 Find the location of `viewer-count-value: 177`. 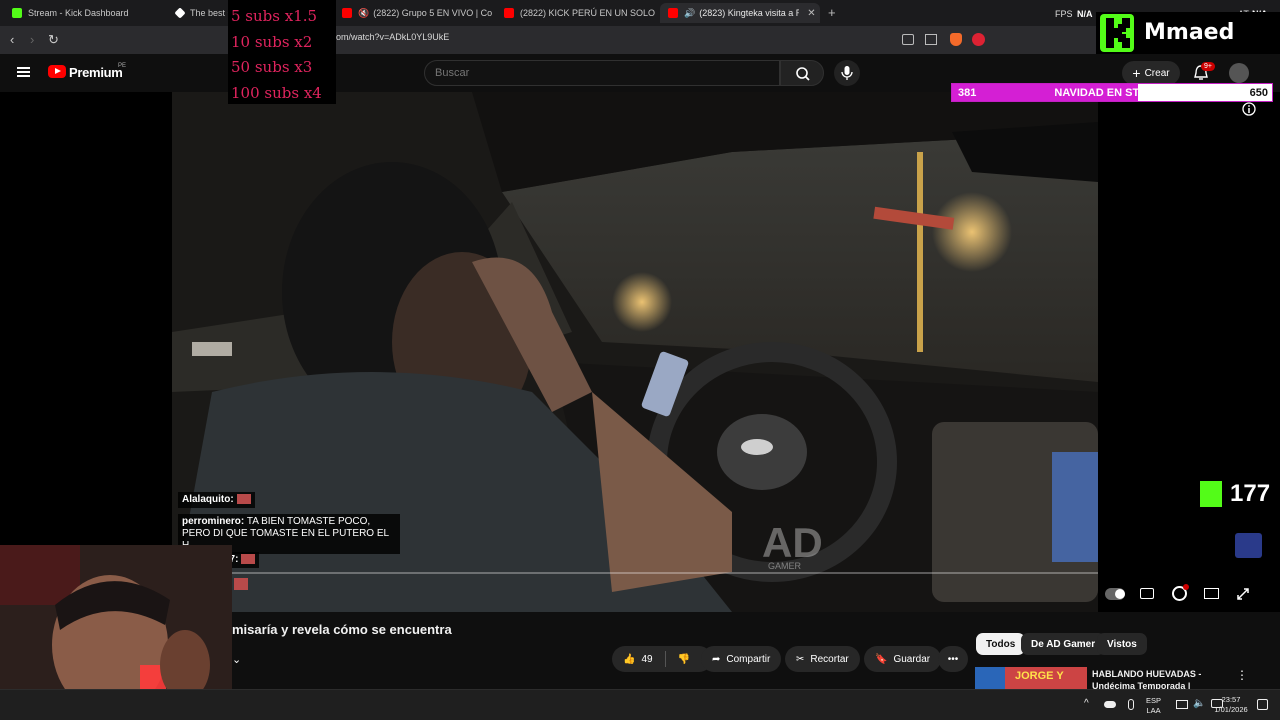

viewer-count-value: 177 is located at coordinates (1250, 493).